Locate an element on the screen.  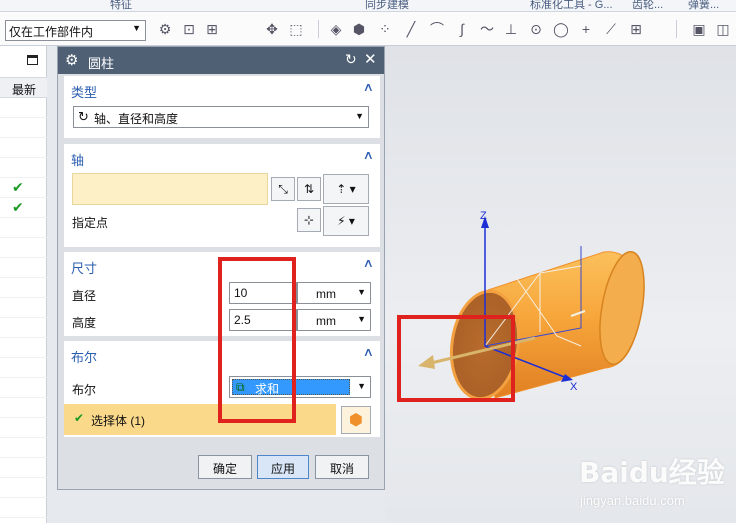
point-type-dropdown: ⚡ ▾ is located at coordinates (346, 221).